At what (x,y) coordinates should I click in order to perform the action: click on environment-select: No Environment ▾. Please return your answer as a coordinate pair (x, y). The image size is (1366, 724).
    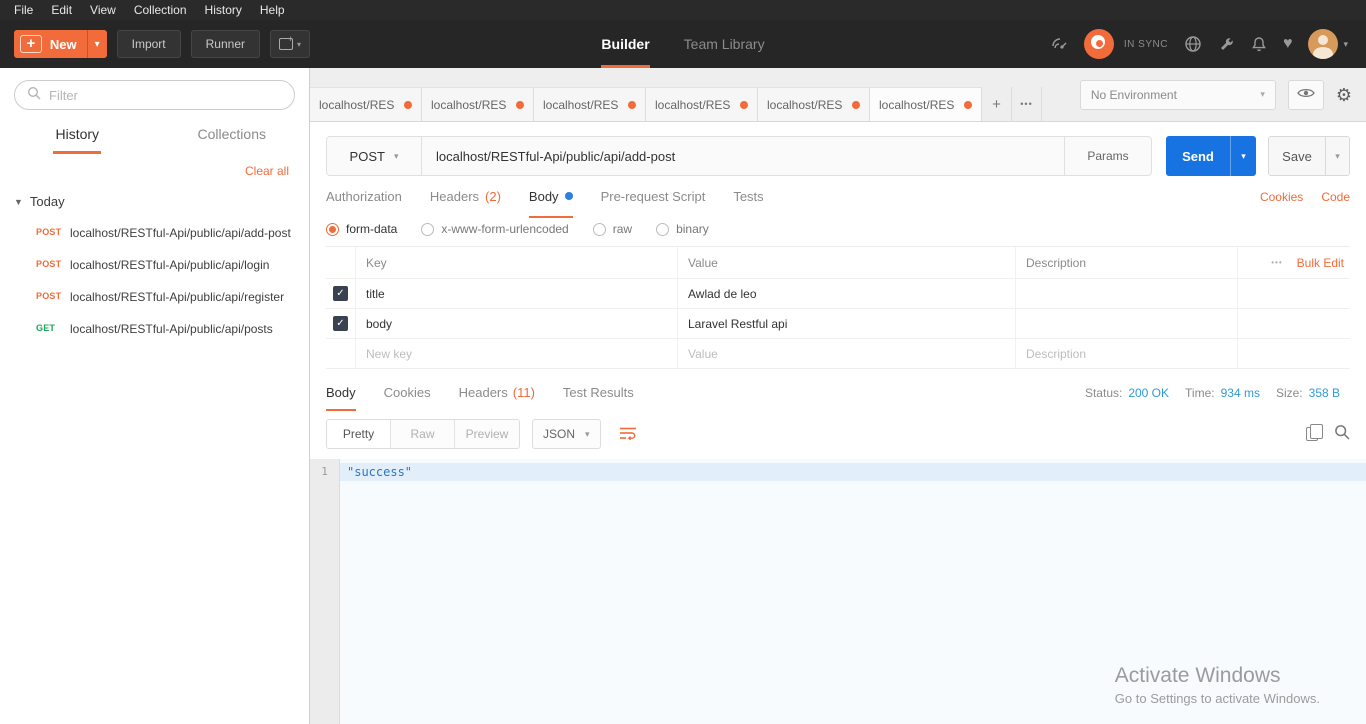
    Looking at the image, I should click on (1177, 94).